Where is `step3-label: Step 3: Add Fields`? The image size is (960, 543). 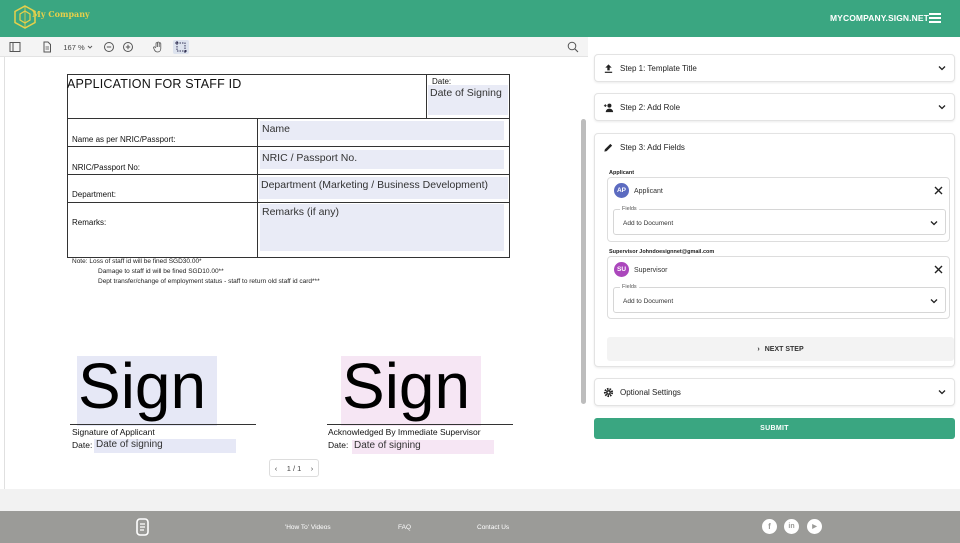 step3-label: Step 3: Add Fields is located at coordinates (652, 147).